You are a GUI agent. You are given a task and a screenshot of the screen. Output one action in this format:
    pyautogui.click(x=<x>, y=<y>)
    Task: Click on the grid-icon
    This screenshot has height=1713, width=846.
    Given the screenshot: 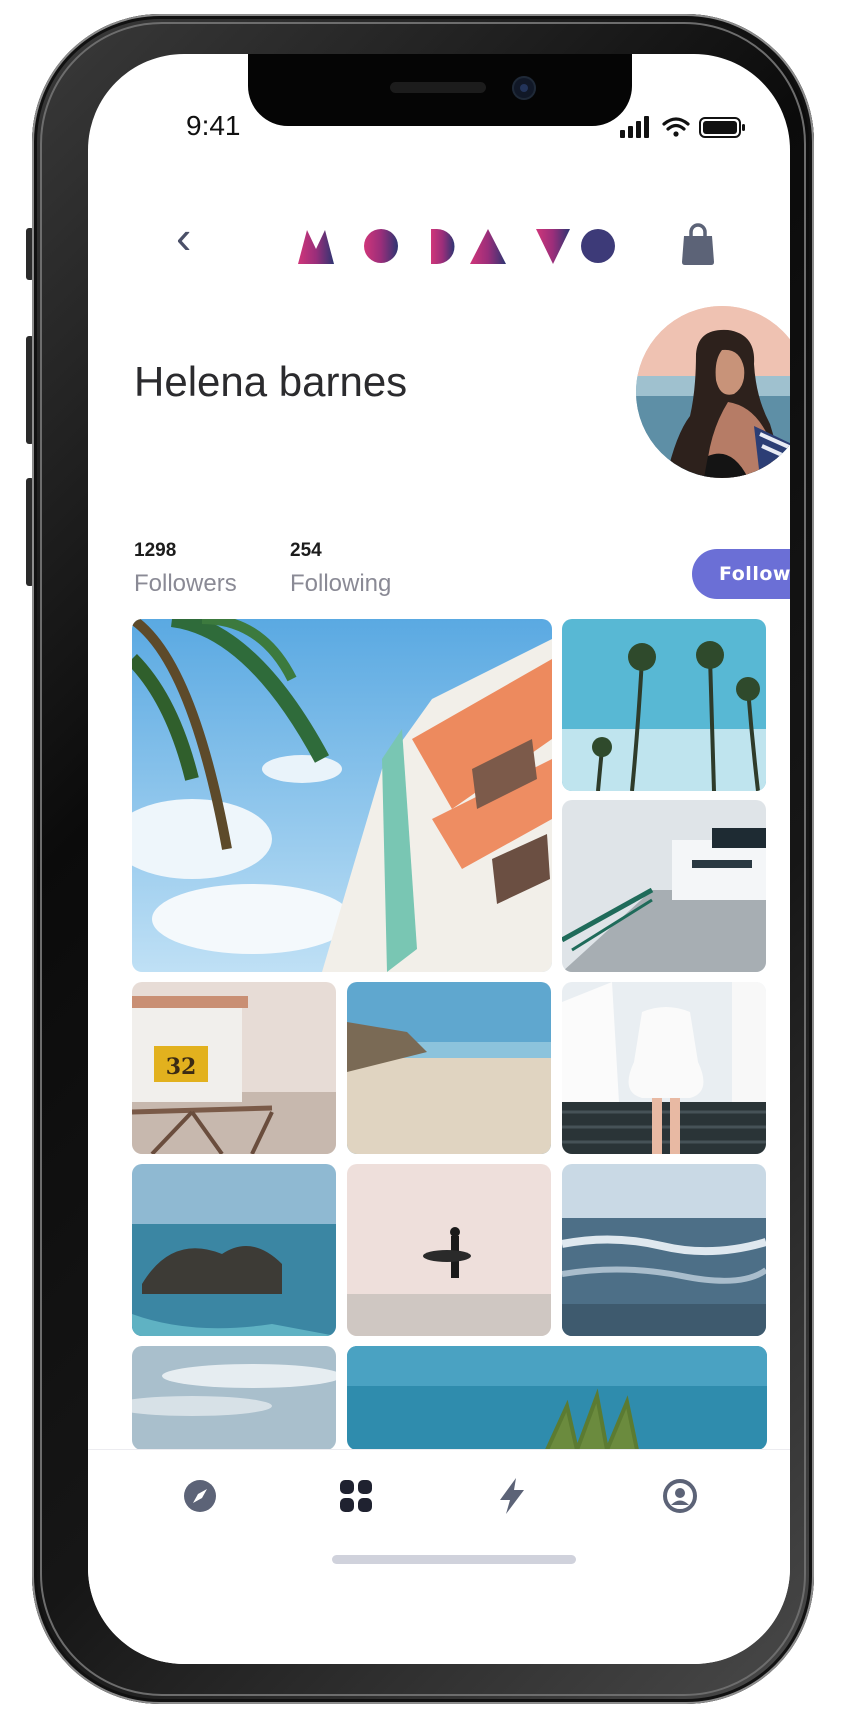 What is the action you would take?
    pyautogui.click(x=356, y=1496)
    